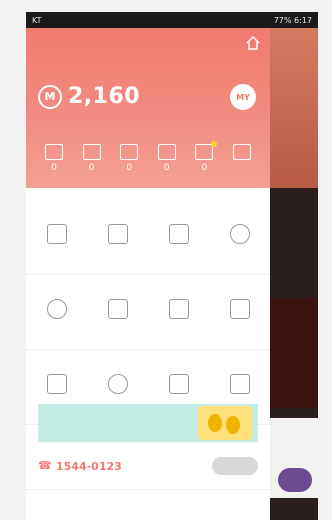  Describe the element at coordinates (235, 466) in the screenshot. I see `customer-center-button` at that location.